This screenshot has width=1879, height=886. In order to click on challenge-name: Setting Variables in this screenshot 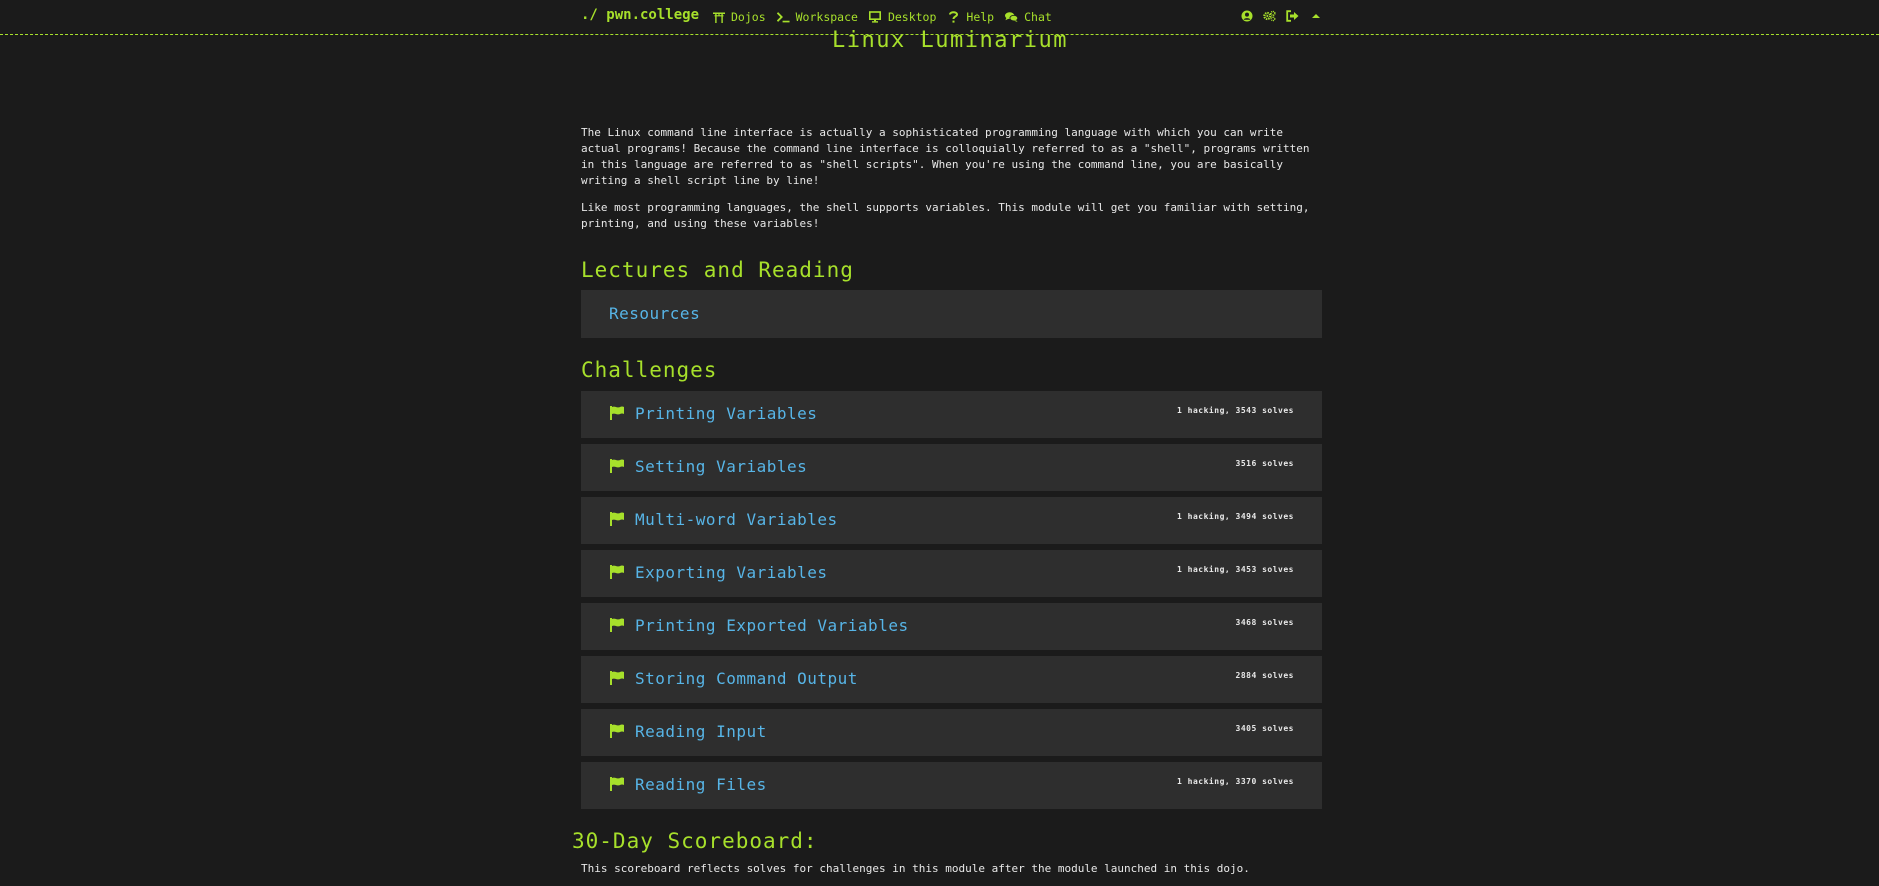, I will do `click(721, 466)`.